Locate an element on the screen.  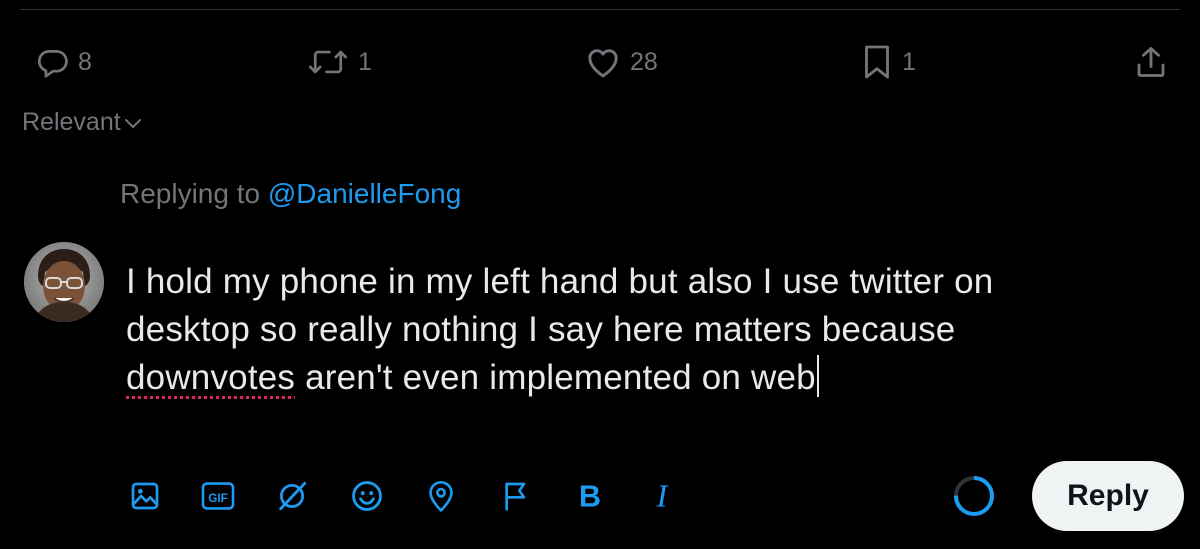
reply-submit-button: Reply is located at coordinates (1108, 496).